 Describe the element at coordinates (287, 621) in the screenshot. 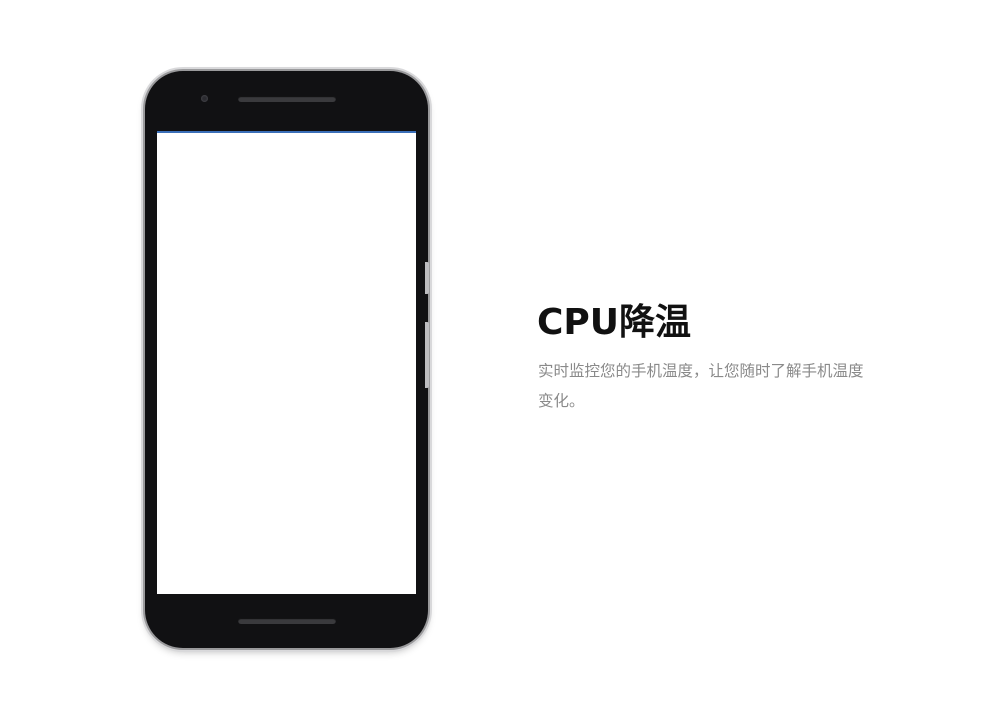

I see `bottom-speaker-icon` at that location.